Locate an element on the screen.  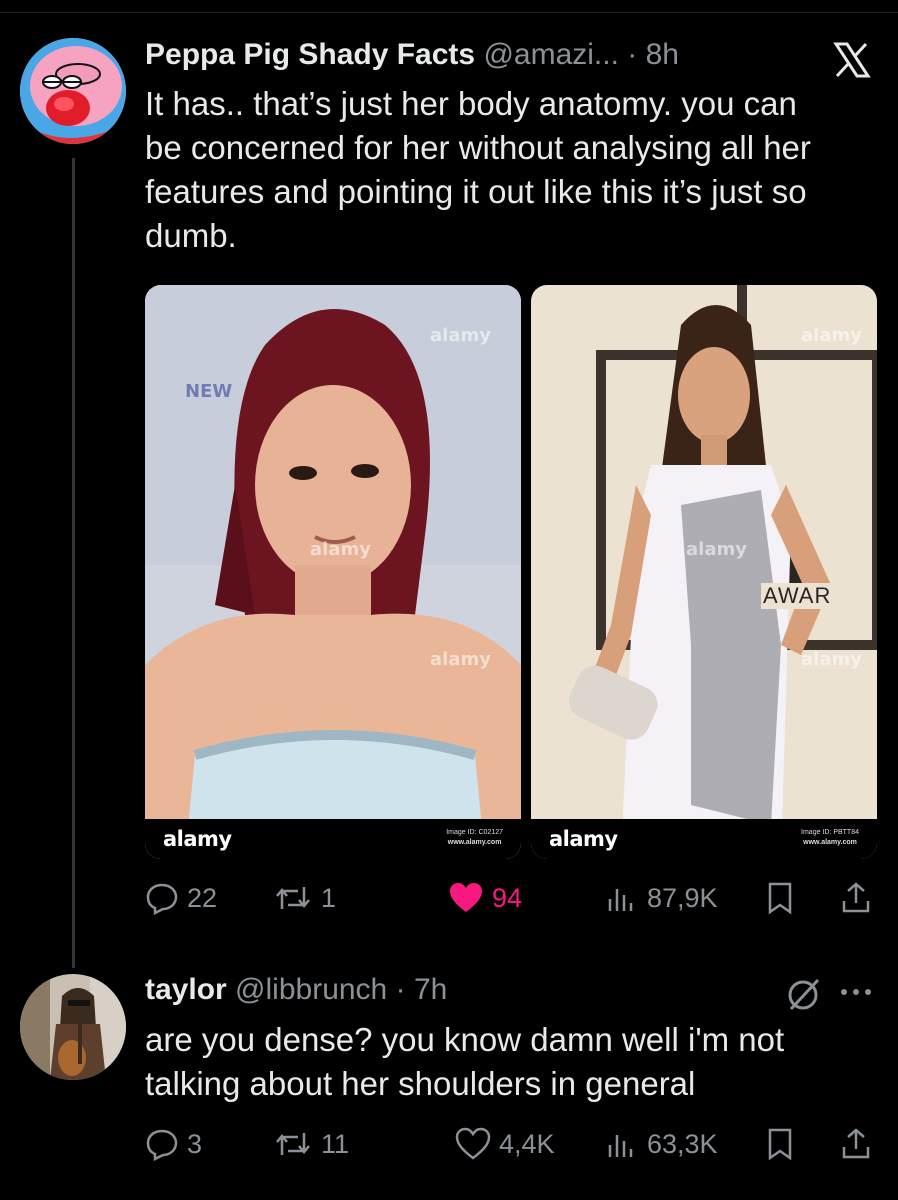
backdrop-text: AWAR is located at coordinates (797, 596).